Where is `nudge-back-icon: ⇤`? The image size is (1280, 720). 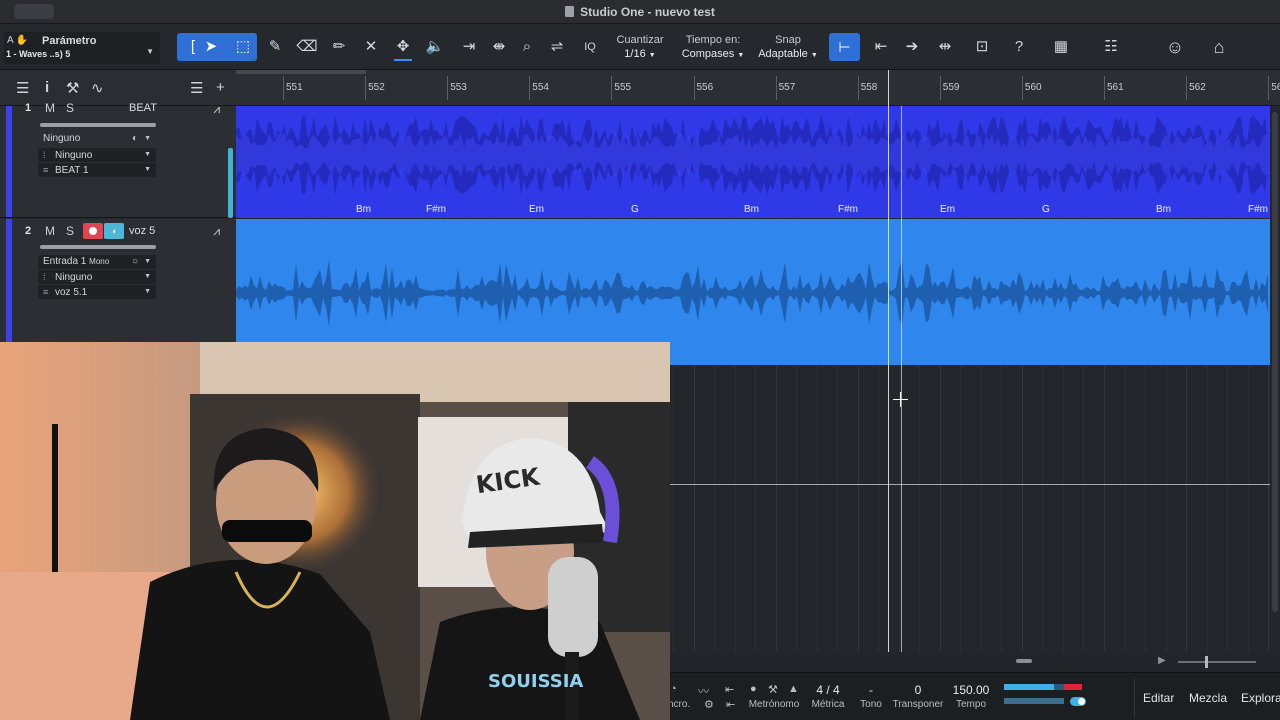
nudge-back-icon: ⇤ is located at coordinates (881, 47).